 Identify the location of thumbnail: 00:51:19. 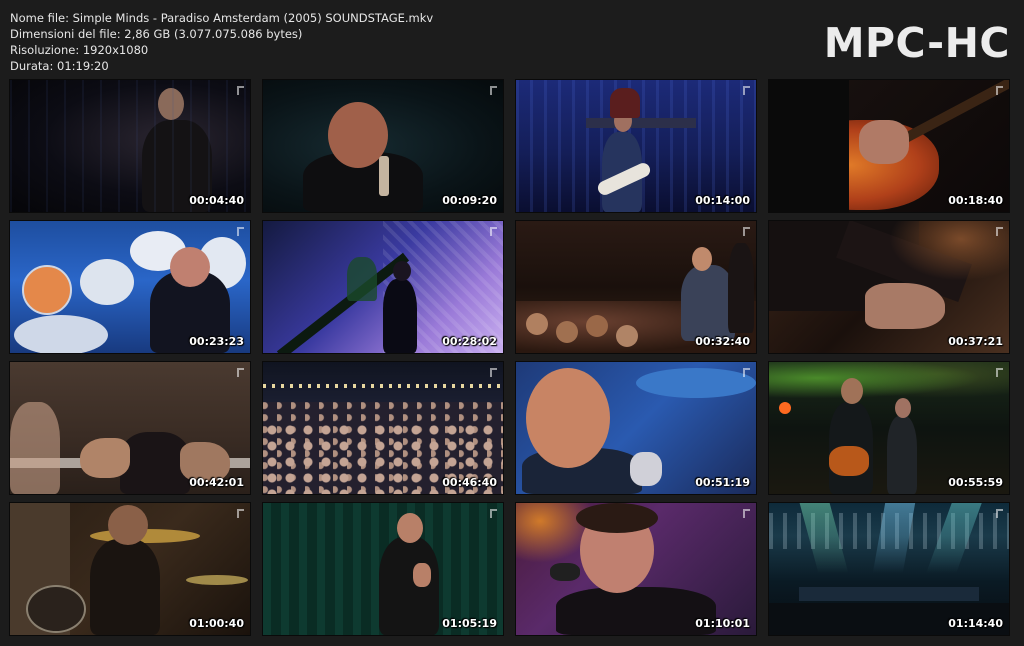
(636, 428).